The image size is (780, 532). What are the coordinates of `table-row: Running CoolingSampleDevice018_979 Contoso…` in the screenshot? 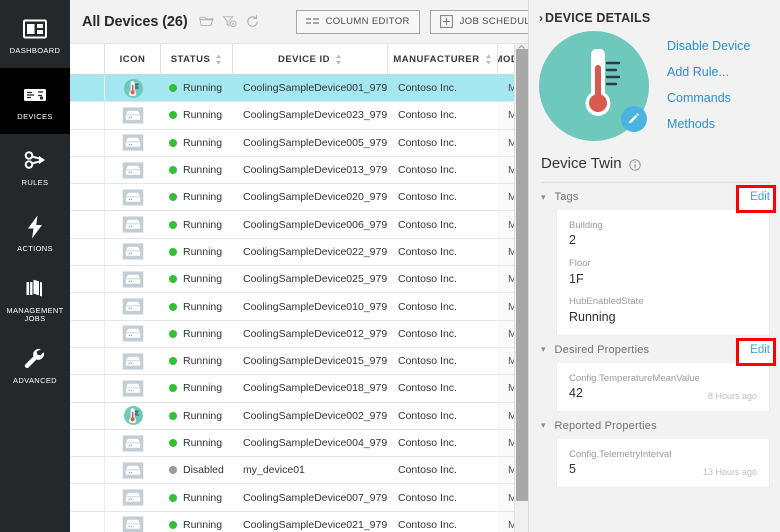 It's located at (299, 389).